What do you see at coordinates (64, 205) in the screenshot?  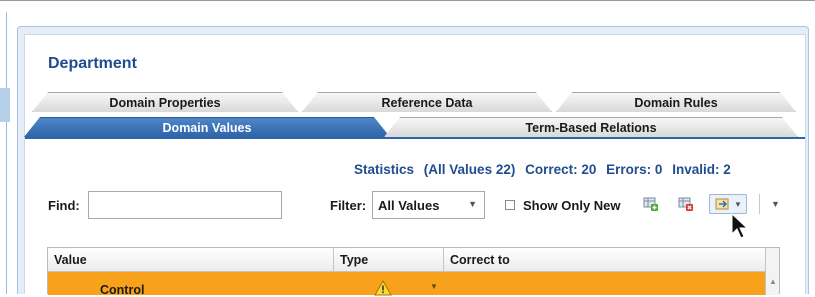 I see `find-label: Find:` at bounding box center [64, 205].